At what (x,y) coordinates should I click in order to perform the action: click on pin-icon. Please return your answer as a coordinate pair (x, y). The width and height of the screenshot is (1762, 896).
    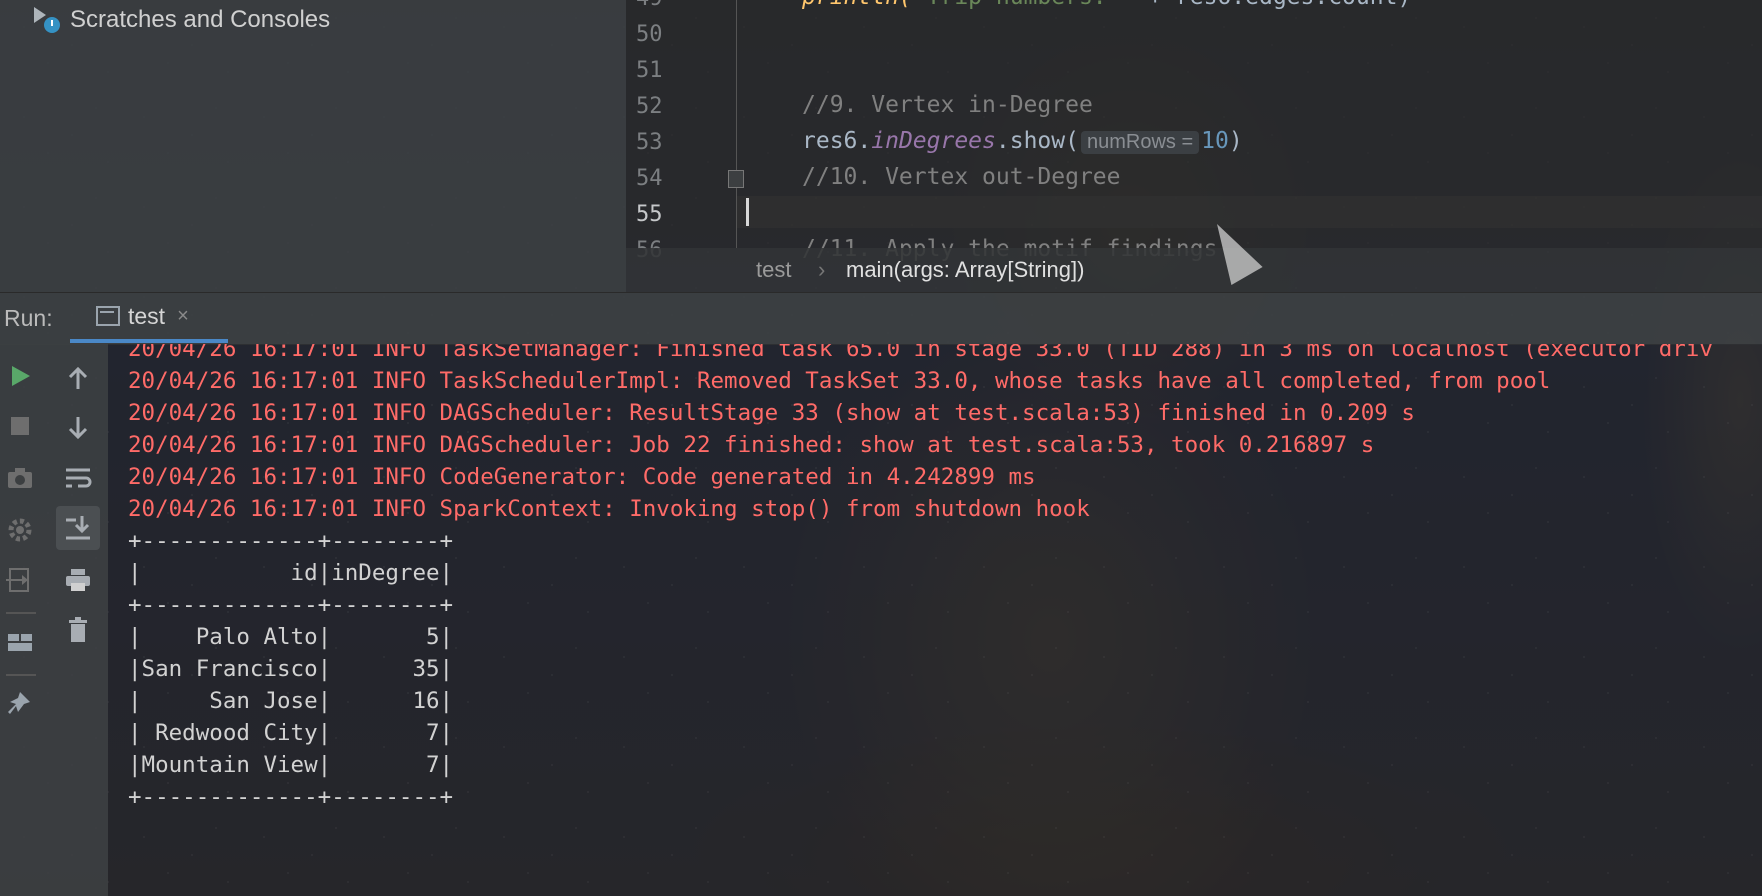
    Looking at the image, I should click on (20, 704).